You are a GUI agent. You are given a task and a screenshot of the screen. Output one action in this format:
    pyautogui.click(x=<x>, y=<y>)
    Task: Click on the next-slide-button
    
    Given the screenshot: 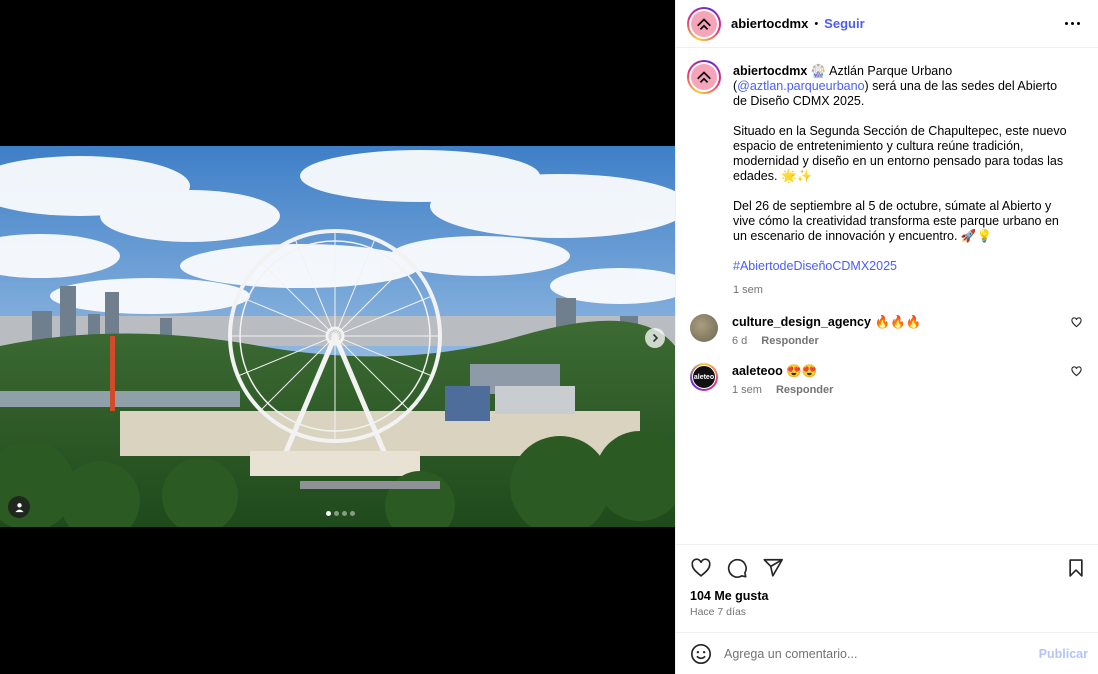 What is the action you would take?
    pyautogui.click(x=655, y=338)
    